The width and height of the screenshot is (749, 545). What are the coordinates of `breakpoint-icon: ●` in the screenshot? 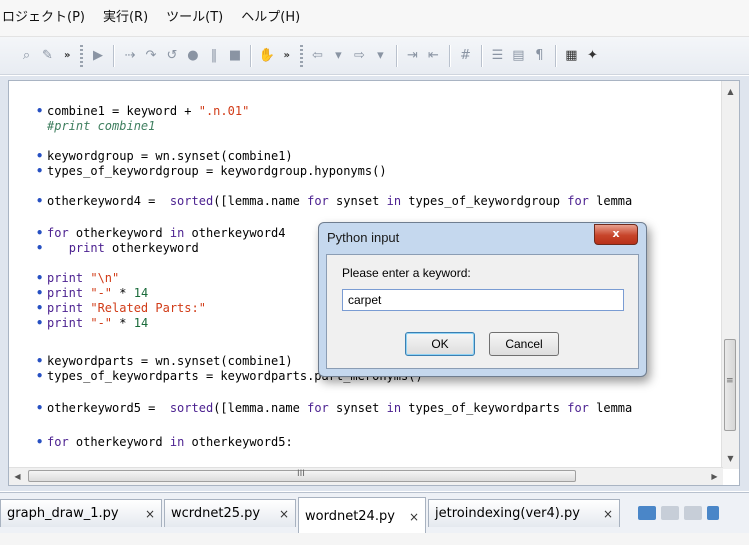 It's located at (192, 55).